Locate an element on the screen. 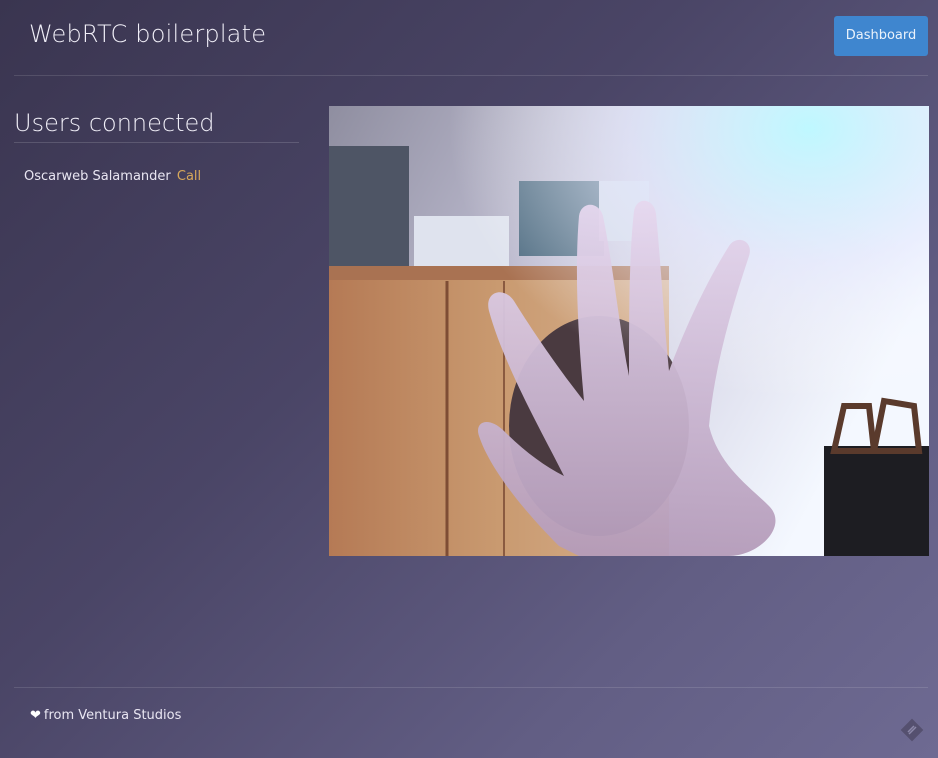 The width and height of the screenshot is (938, 758). user-list-item: Oscarweb Salamander Call is located at coordinates (156, 176).